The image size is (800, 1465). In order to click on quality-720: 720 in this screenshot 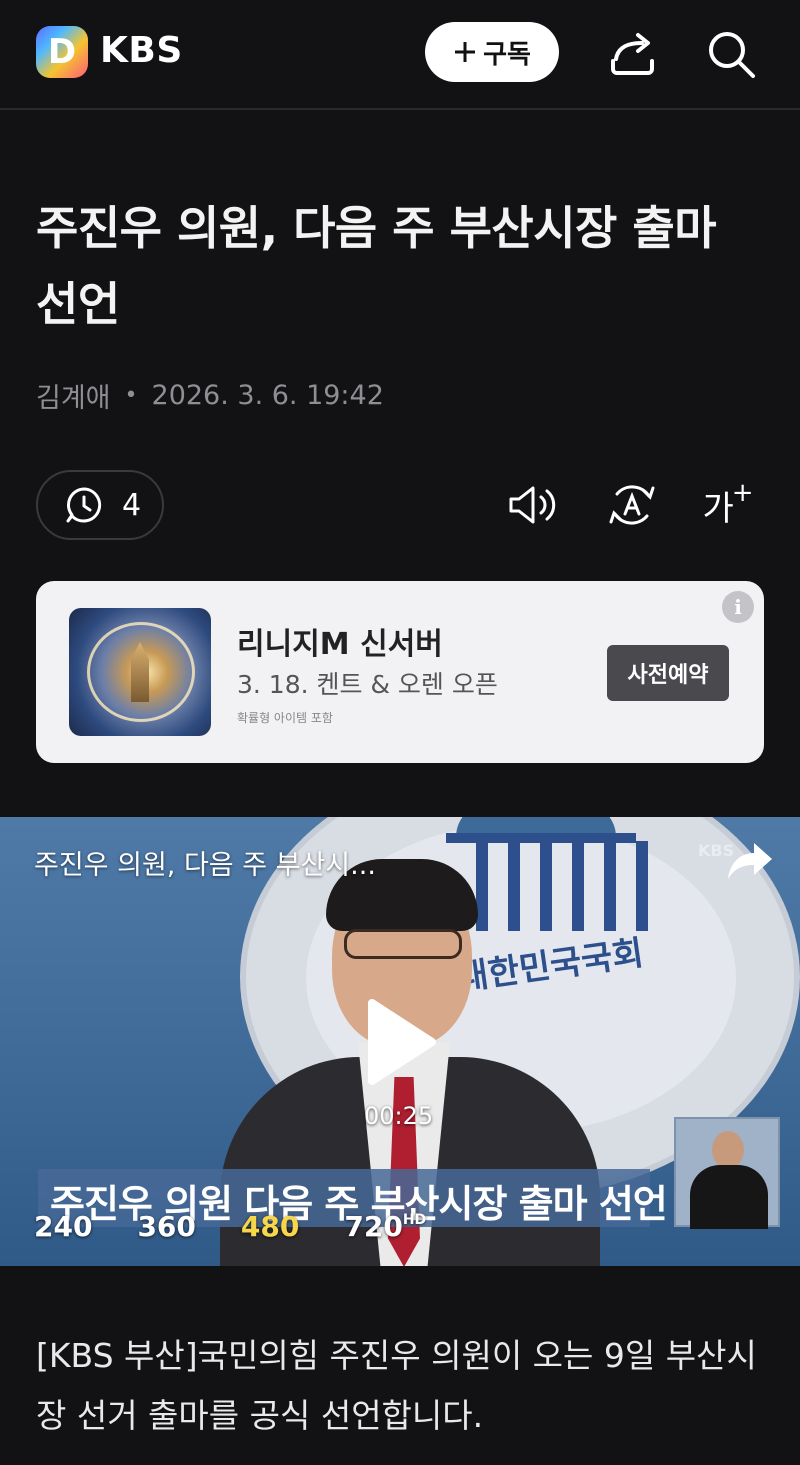, I will do `click(373, 1226)`.